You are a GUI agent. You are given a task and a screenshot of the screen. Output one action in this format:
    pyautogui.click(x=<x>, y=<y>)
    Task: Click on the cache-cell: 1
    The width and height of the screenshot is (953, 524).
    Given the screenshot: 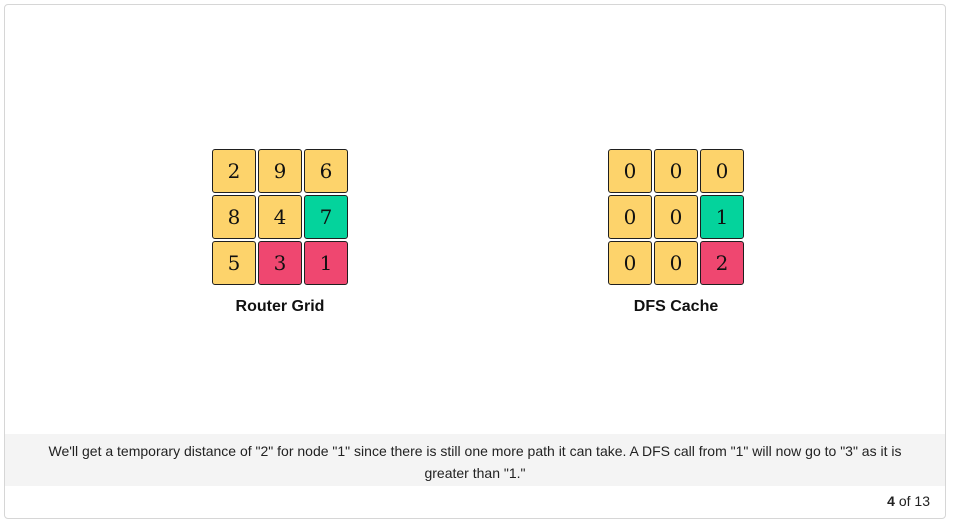 What is the action you would take?
    pyautogui.click(x=722, y=217)
    